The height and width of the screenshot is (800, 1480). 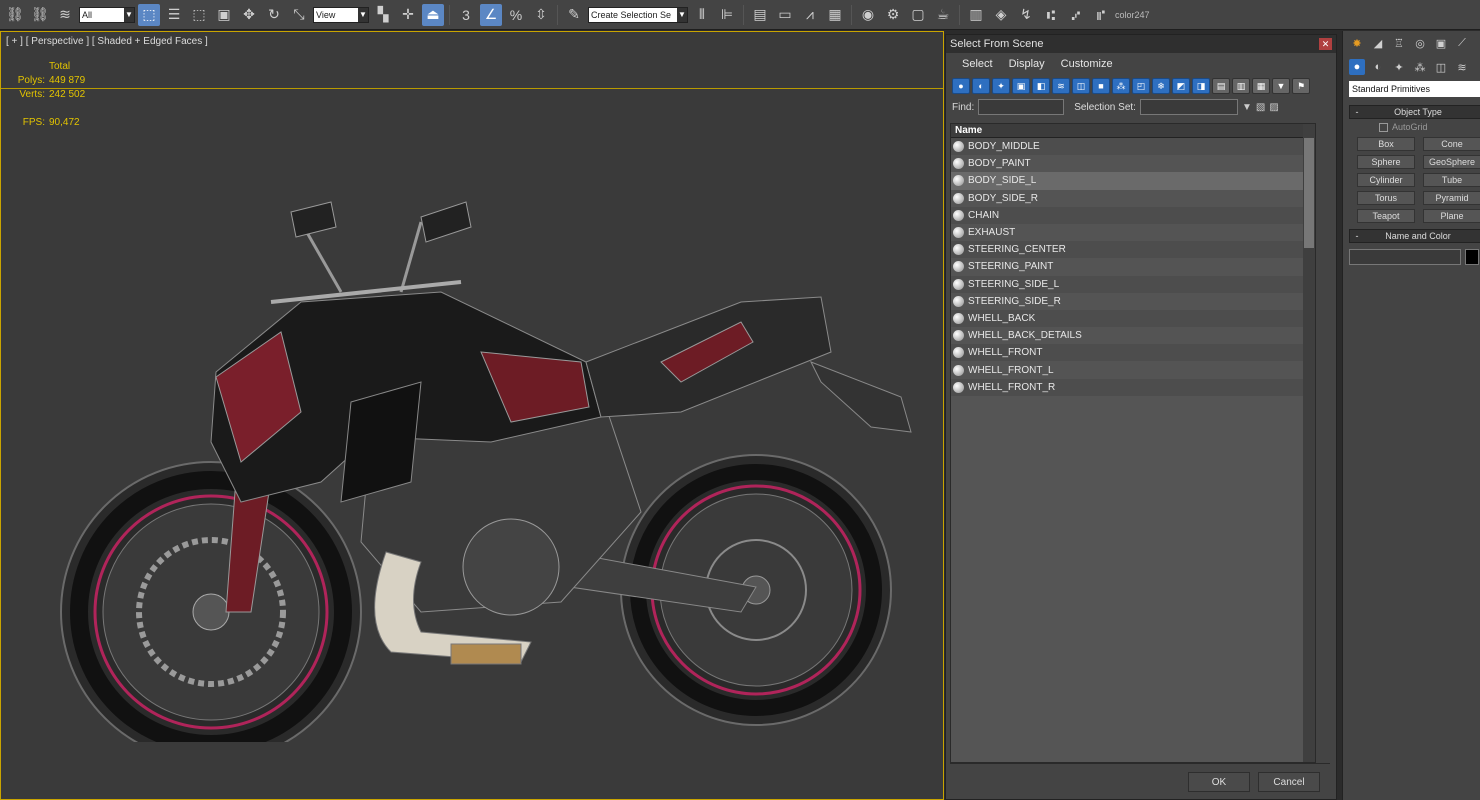 I want to click on pyramid-button: Pyramid, so click(x=1451, y=198).